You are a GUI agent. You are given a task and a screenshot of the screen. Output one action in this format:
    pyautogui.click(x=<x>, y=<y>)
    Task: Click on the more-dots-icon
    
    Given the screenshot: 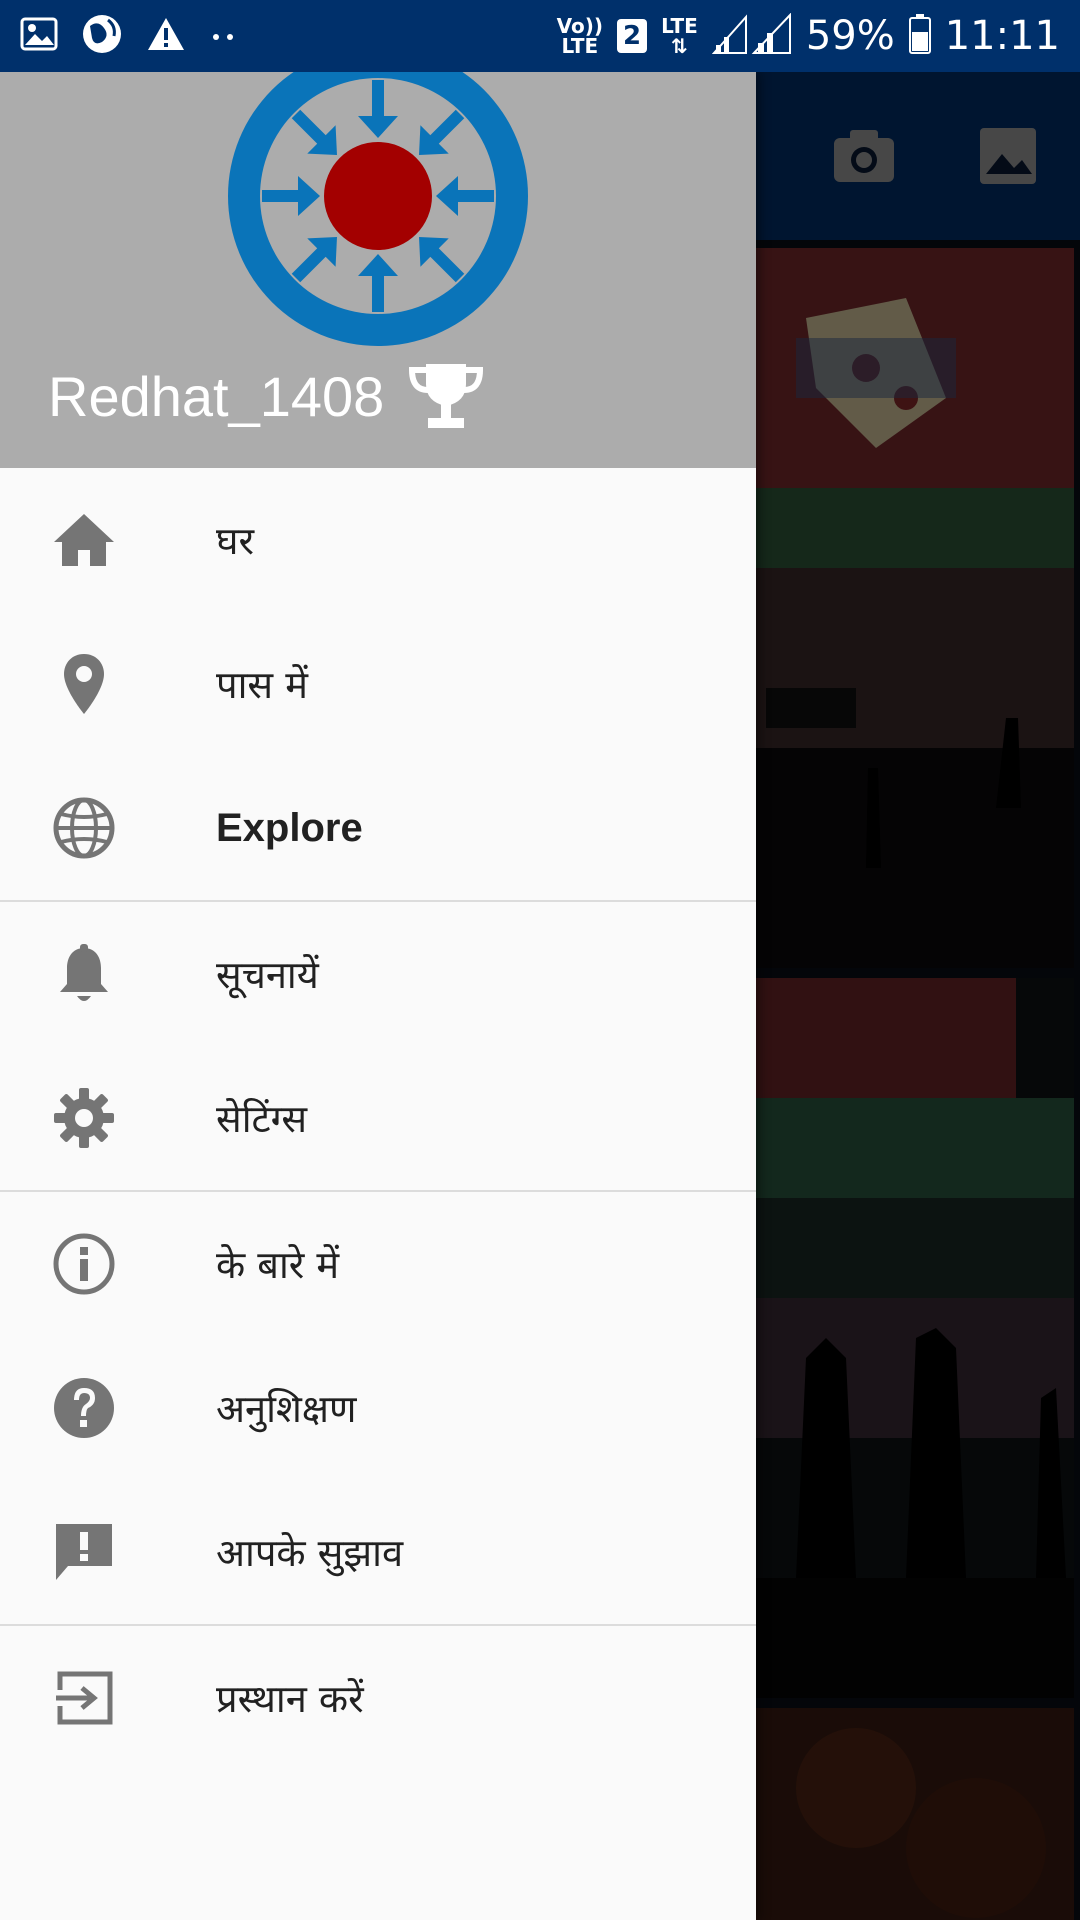 What is the action you would take?
    pyautogui.click(x=223, y=36)
    